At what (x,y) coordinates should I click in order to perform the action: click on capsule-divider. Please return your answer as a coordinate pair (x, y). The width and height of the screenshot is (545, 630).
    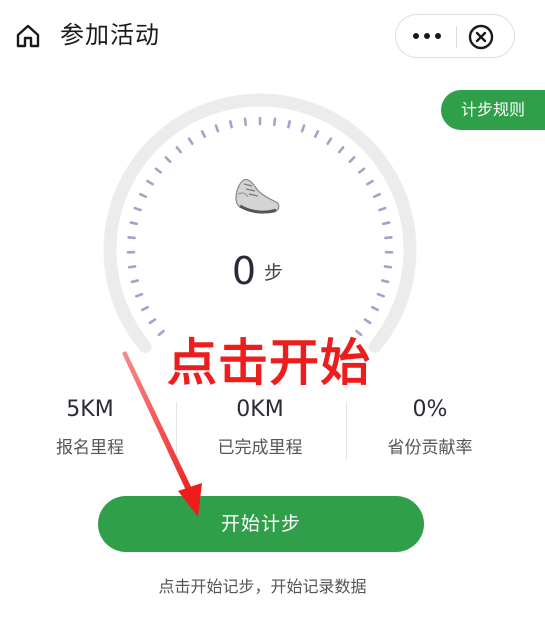
    Looking at the image, I should click on (456, 37).